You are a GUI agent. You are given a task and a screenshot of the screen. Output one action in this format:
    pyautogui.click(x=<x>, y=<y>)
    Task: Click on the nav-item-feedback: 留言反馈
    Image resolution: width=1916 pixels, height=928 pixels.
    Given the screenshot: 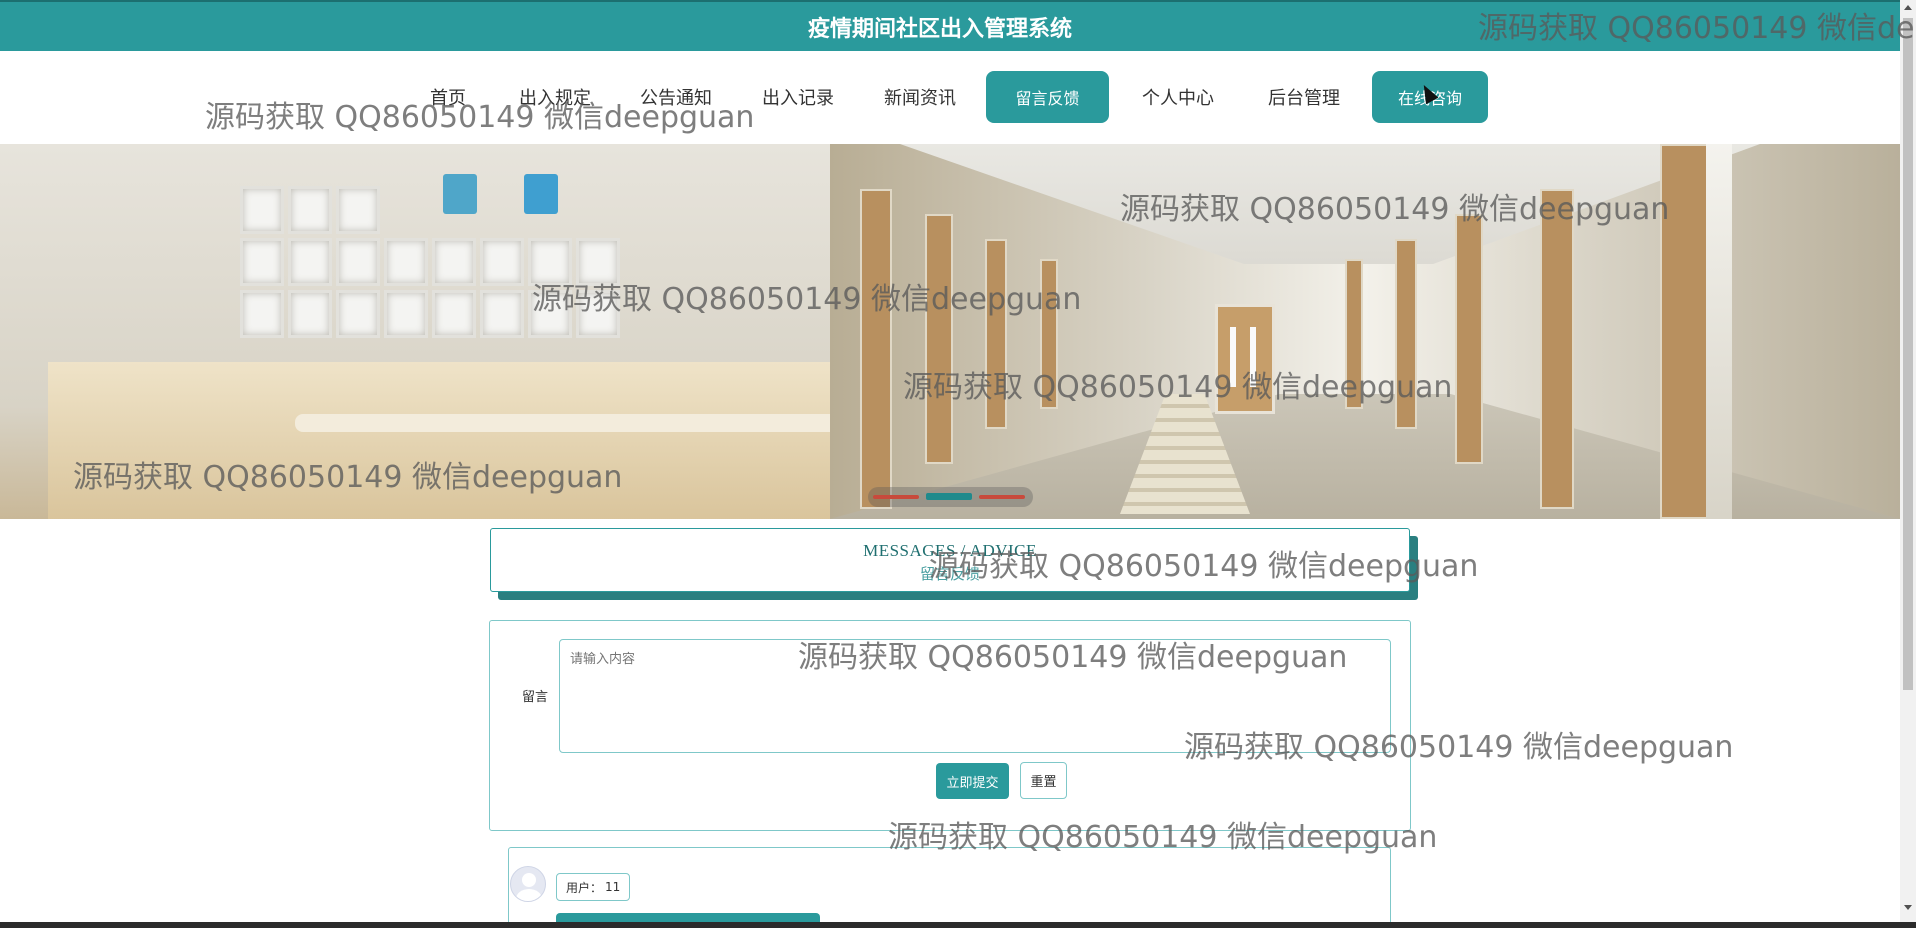 What is the action you would take?
    pyautogui.click(x=1047, y=97)
    